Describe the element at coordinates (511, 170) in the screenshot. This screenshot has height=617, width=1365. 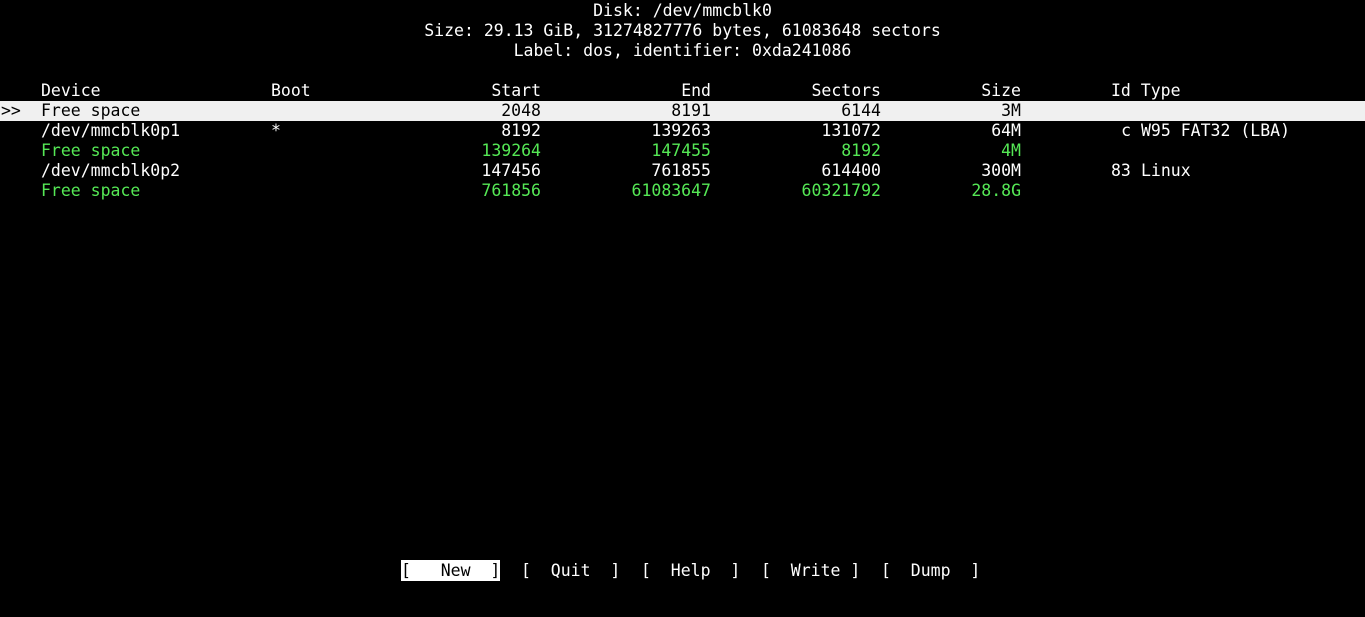
I see `row-start: 147456` at that location.